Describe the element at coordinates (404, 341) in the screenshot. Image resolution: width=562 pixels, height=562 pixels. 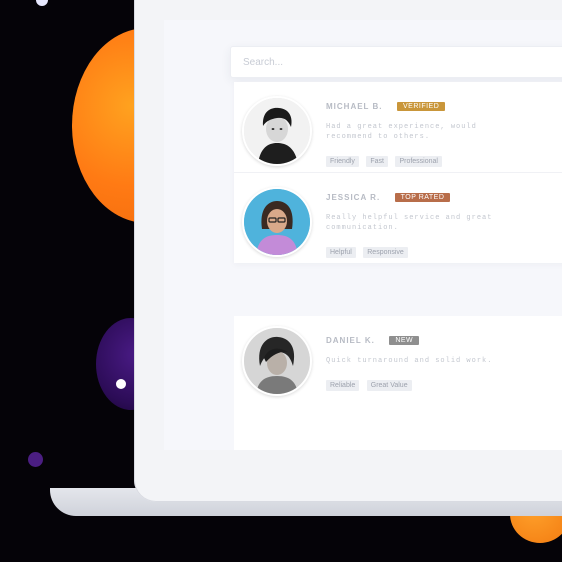
I see `reviewer-badge: NEW` at that location.